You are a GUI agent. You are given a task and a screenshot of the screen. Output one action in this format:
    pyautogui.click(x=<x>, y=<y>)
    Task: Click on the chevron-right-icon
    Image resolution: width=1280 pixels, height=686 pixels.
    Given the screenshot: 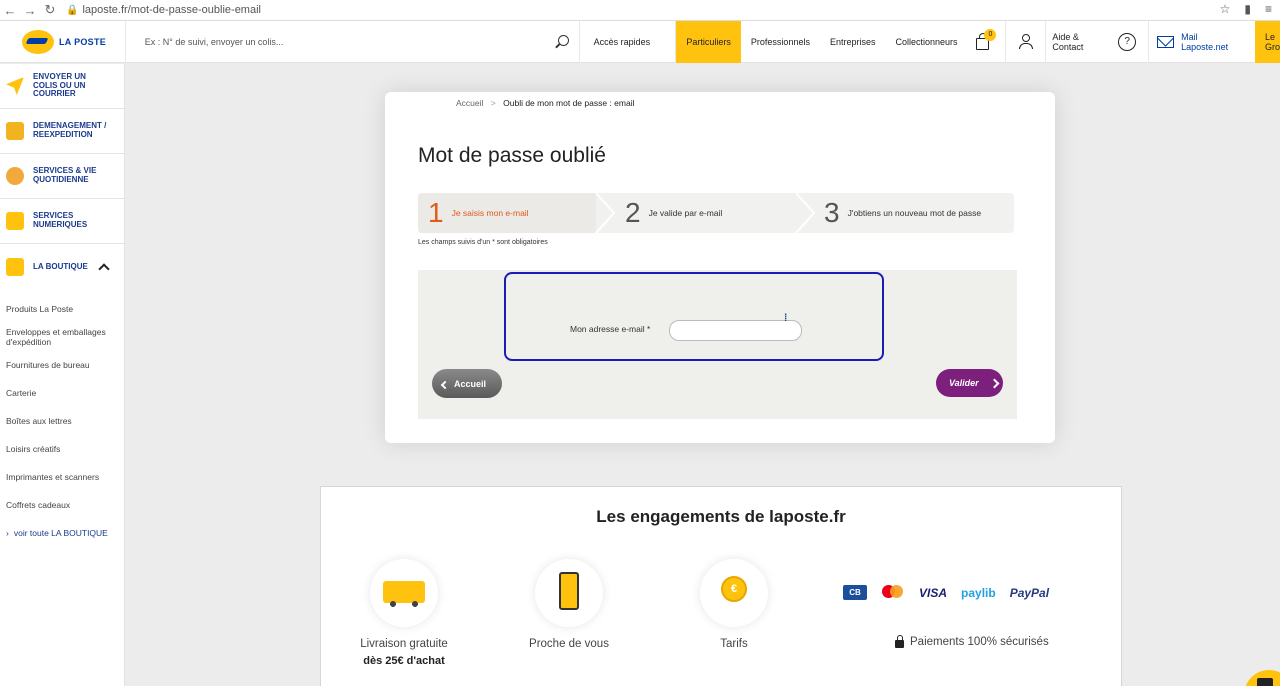 What is the action you would take?
    pyautogui.click(x=994, y=383)
    